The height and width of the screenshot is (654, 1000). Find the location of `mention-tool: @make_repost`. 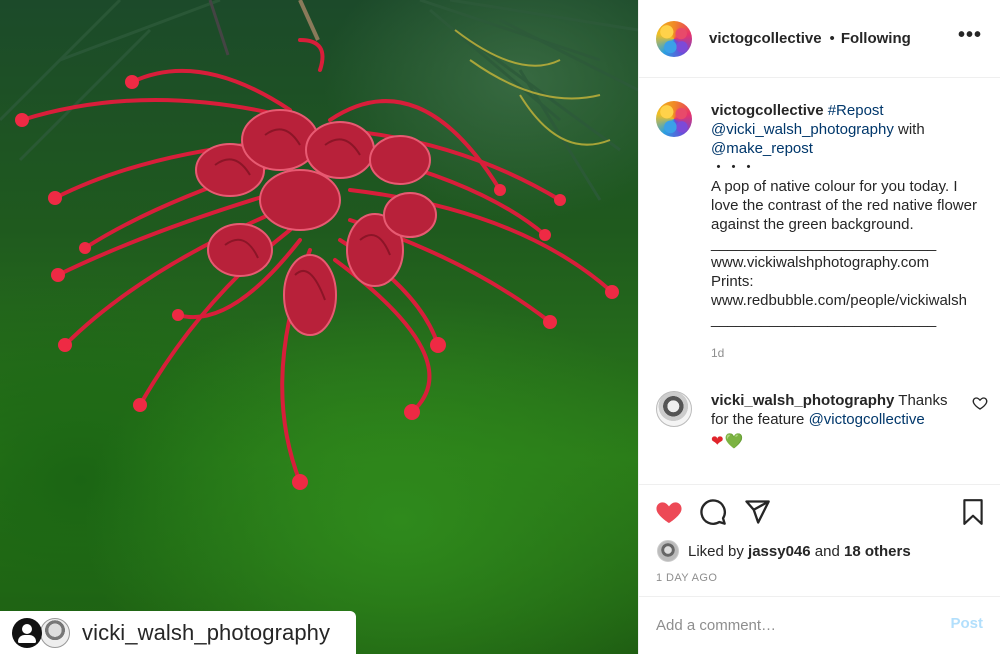

mention-tool: @make_repost is located at coordinates (762, 148).